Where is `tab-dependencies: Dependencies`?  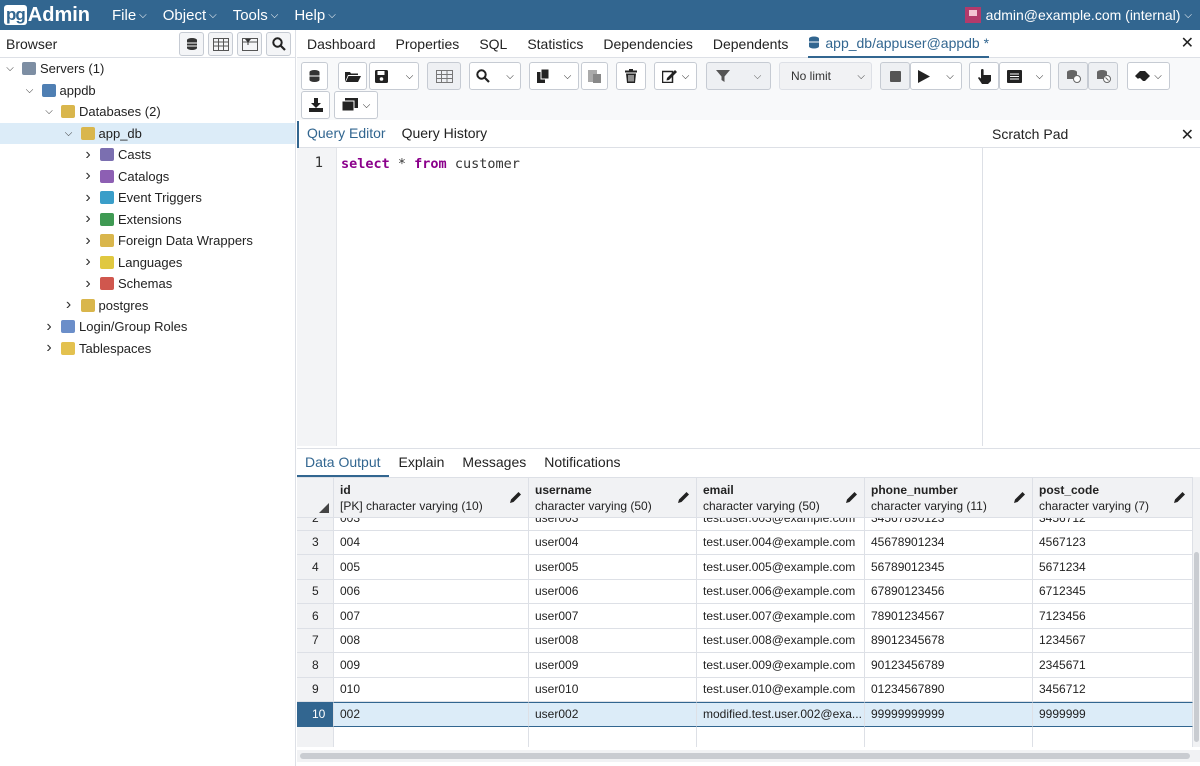 tab-dependencies: Dependencies is located at coordinates (648, 44).